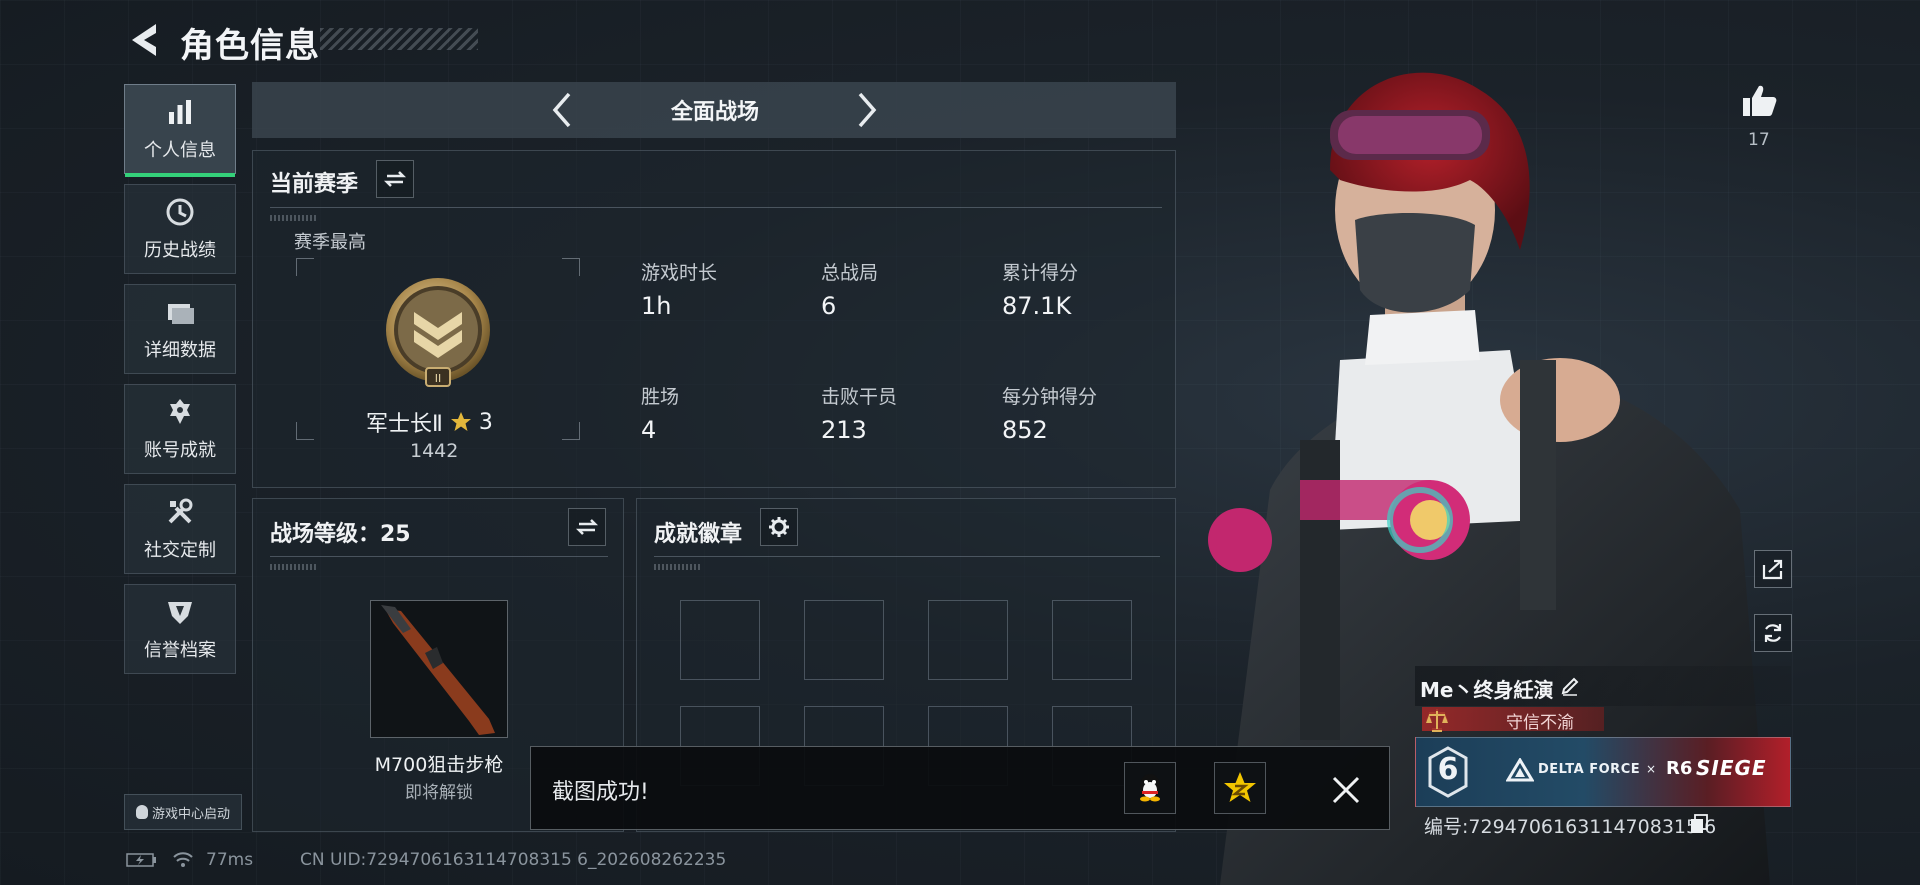 The image size is (1920, 885). What do you see at coordinates (1589, 769) in the screenshot?
I see `banner-brand: DELTA FORCE` at bounding box center [1589, 769].